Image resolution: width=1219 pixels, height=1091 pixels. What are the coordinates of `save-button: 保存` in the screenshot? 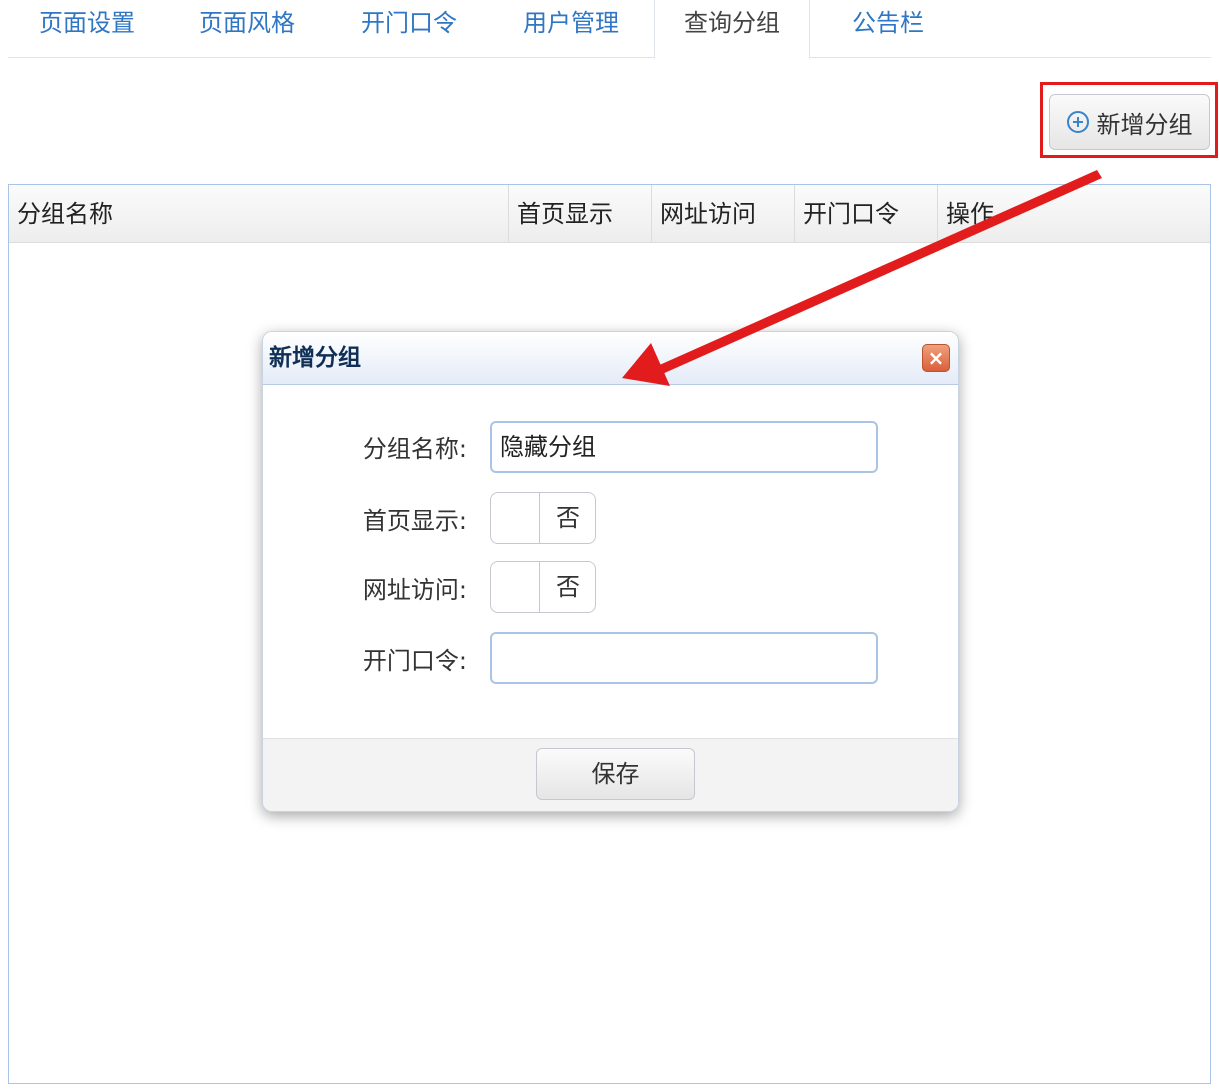 It's located at (615, 774).